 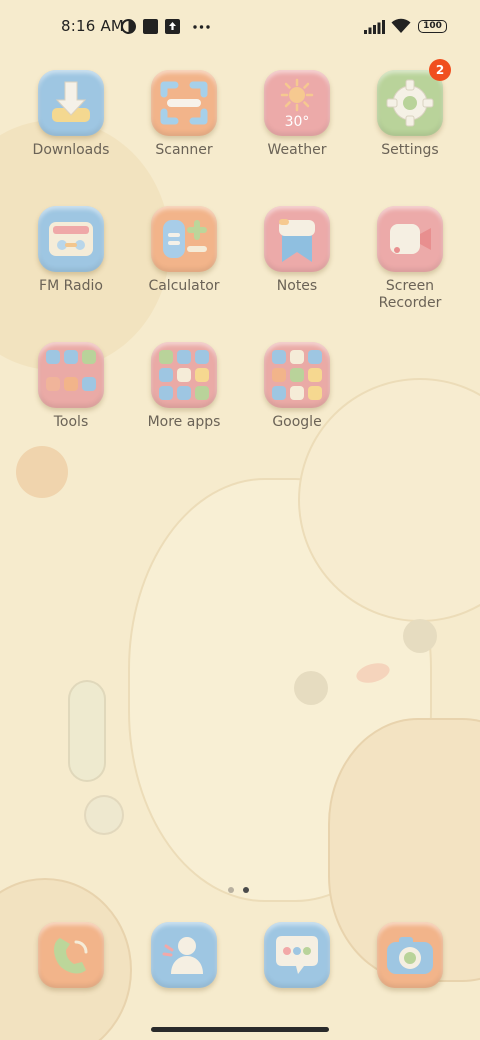 I want to click on clock: 8:16 AM, so click(x=93, y=26).